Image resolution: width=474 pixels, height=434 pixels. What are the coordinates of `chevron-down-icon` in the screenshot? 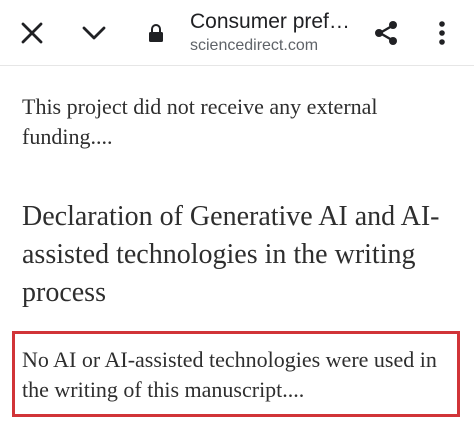 It's located at (94, 33).